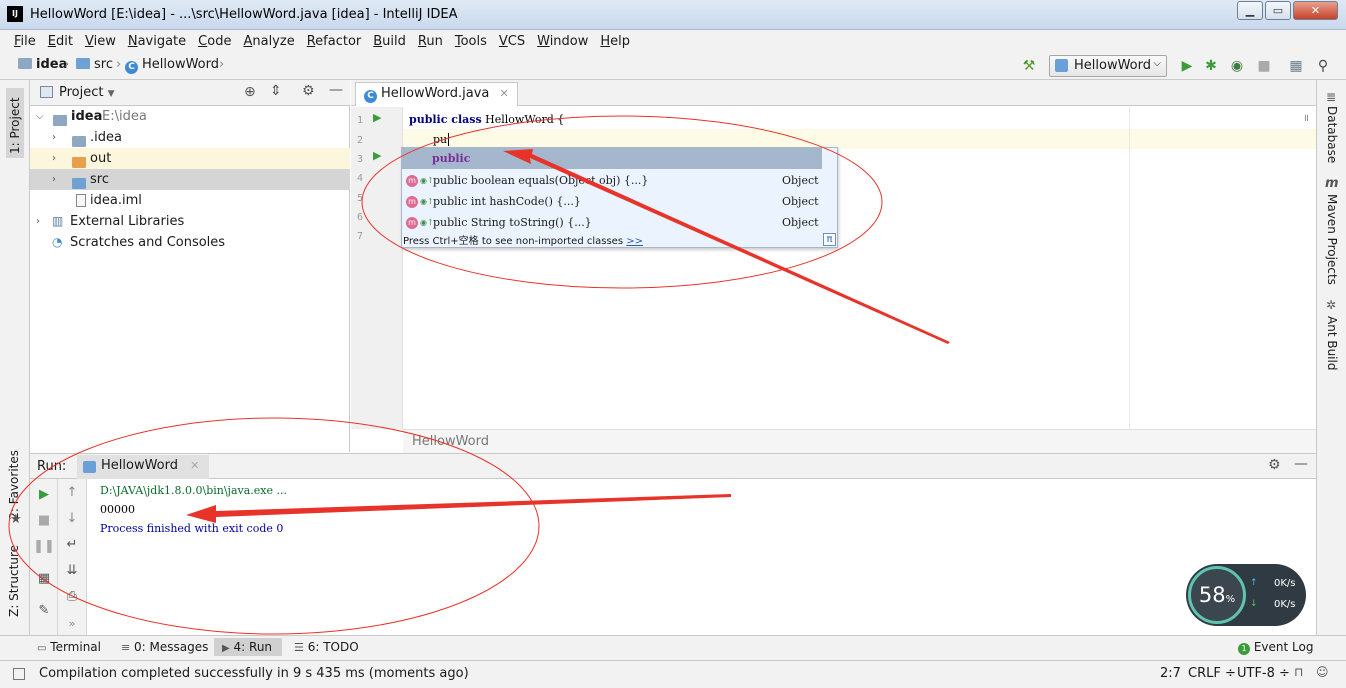 The width and height of the screenshot is (1346, 688). What do you see at coordinates (1029, 66) in the screenshot?
I see `build-hammer-icon: ⚒` at bounding box center [1029, 66].